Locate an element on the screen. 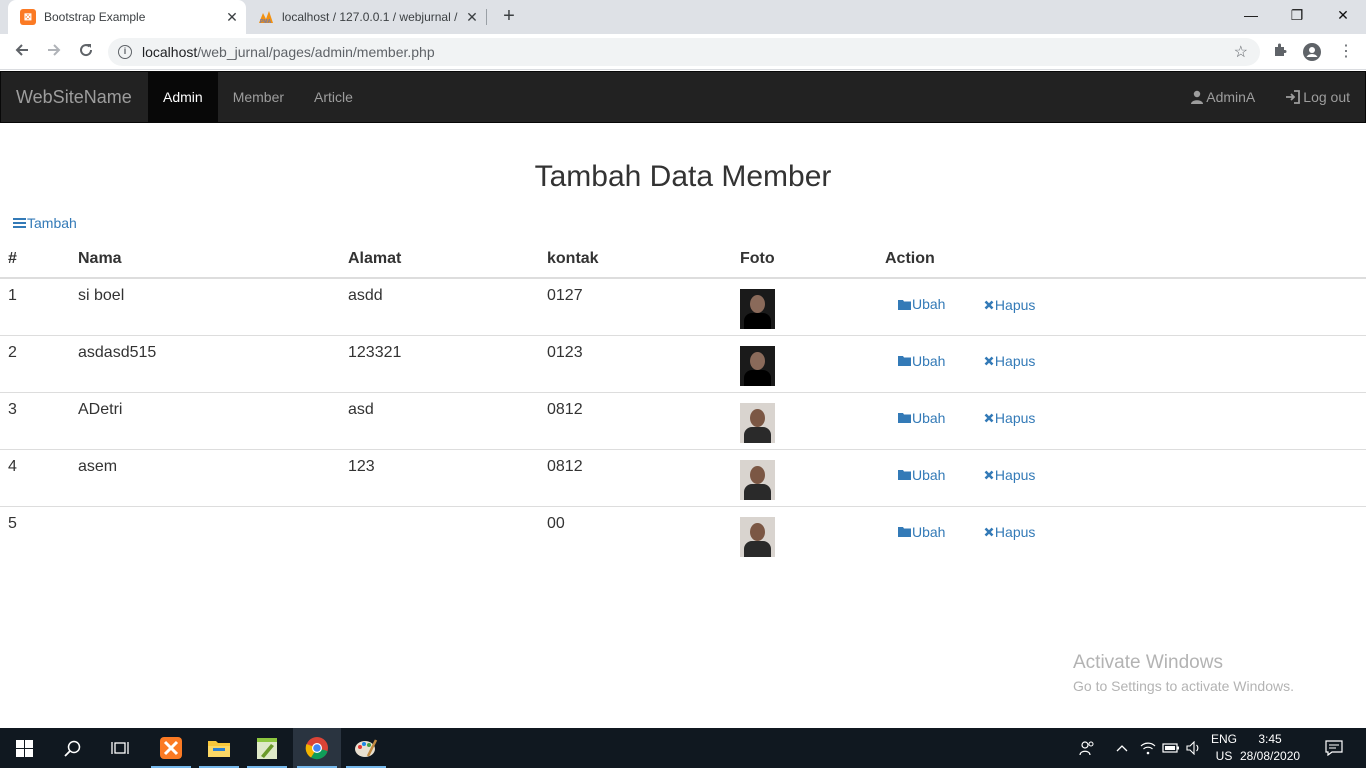 This screenshot has height=768, width=1366. cell-number: 2 is located at coordinates (35, 364).